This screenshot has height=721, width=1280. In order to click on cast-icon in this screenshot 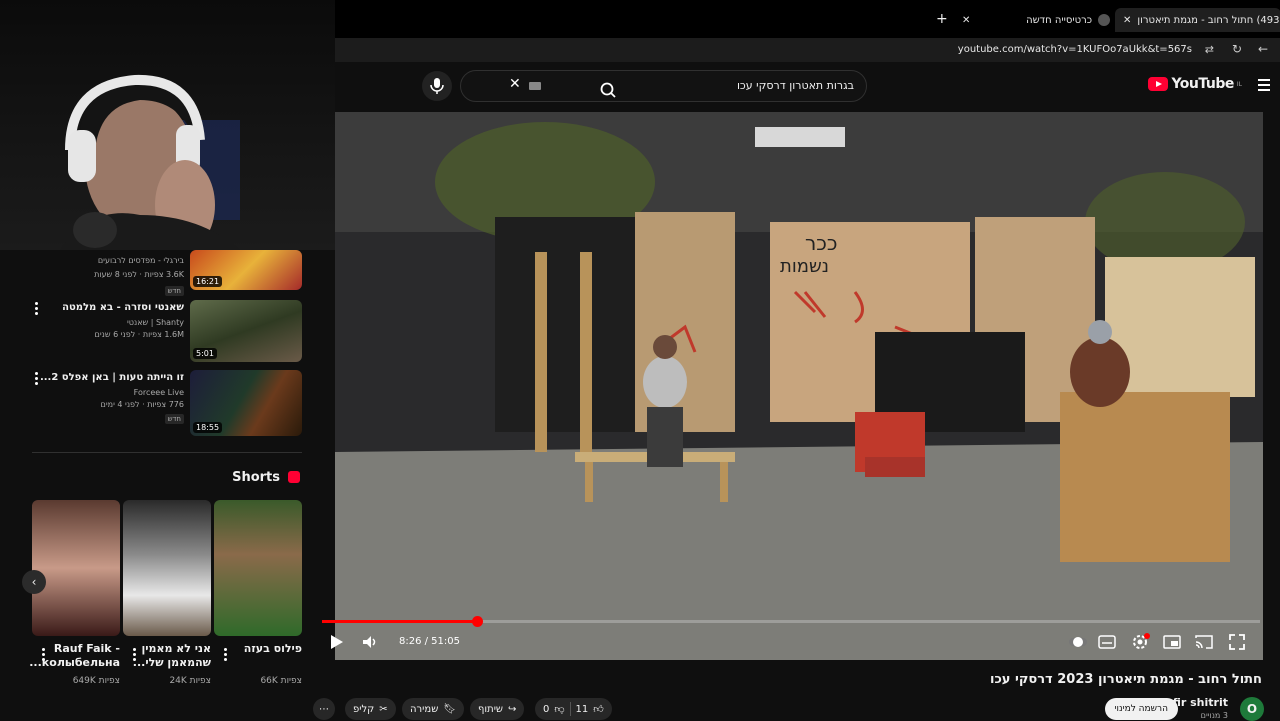, I will do `click(1204, 642)`.